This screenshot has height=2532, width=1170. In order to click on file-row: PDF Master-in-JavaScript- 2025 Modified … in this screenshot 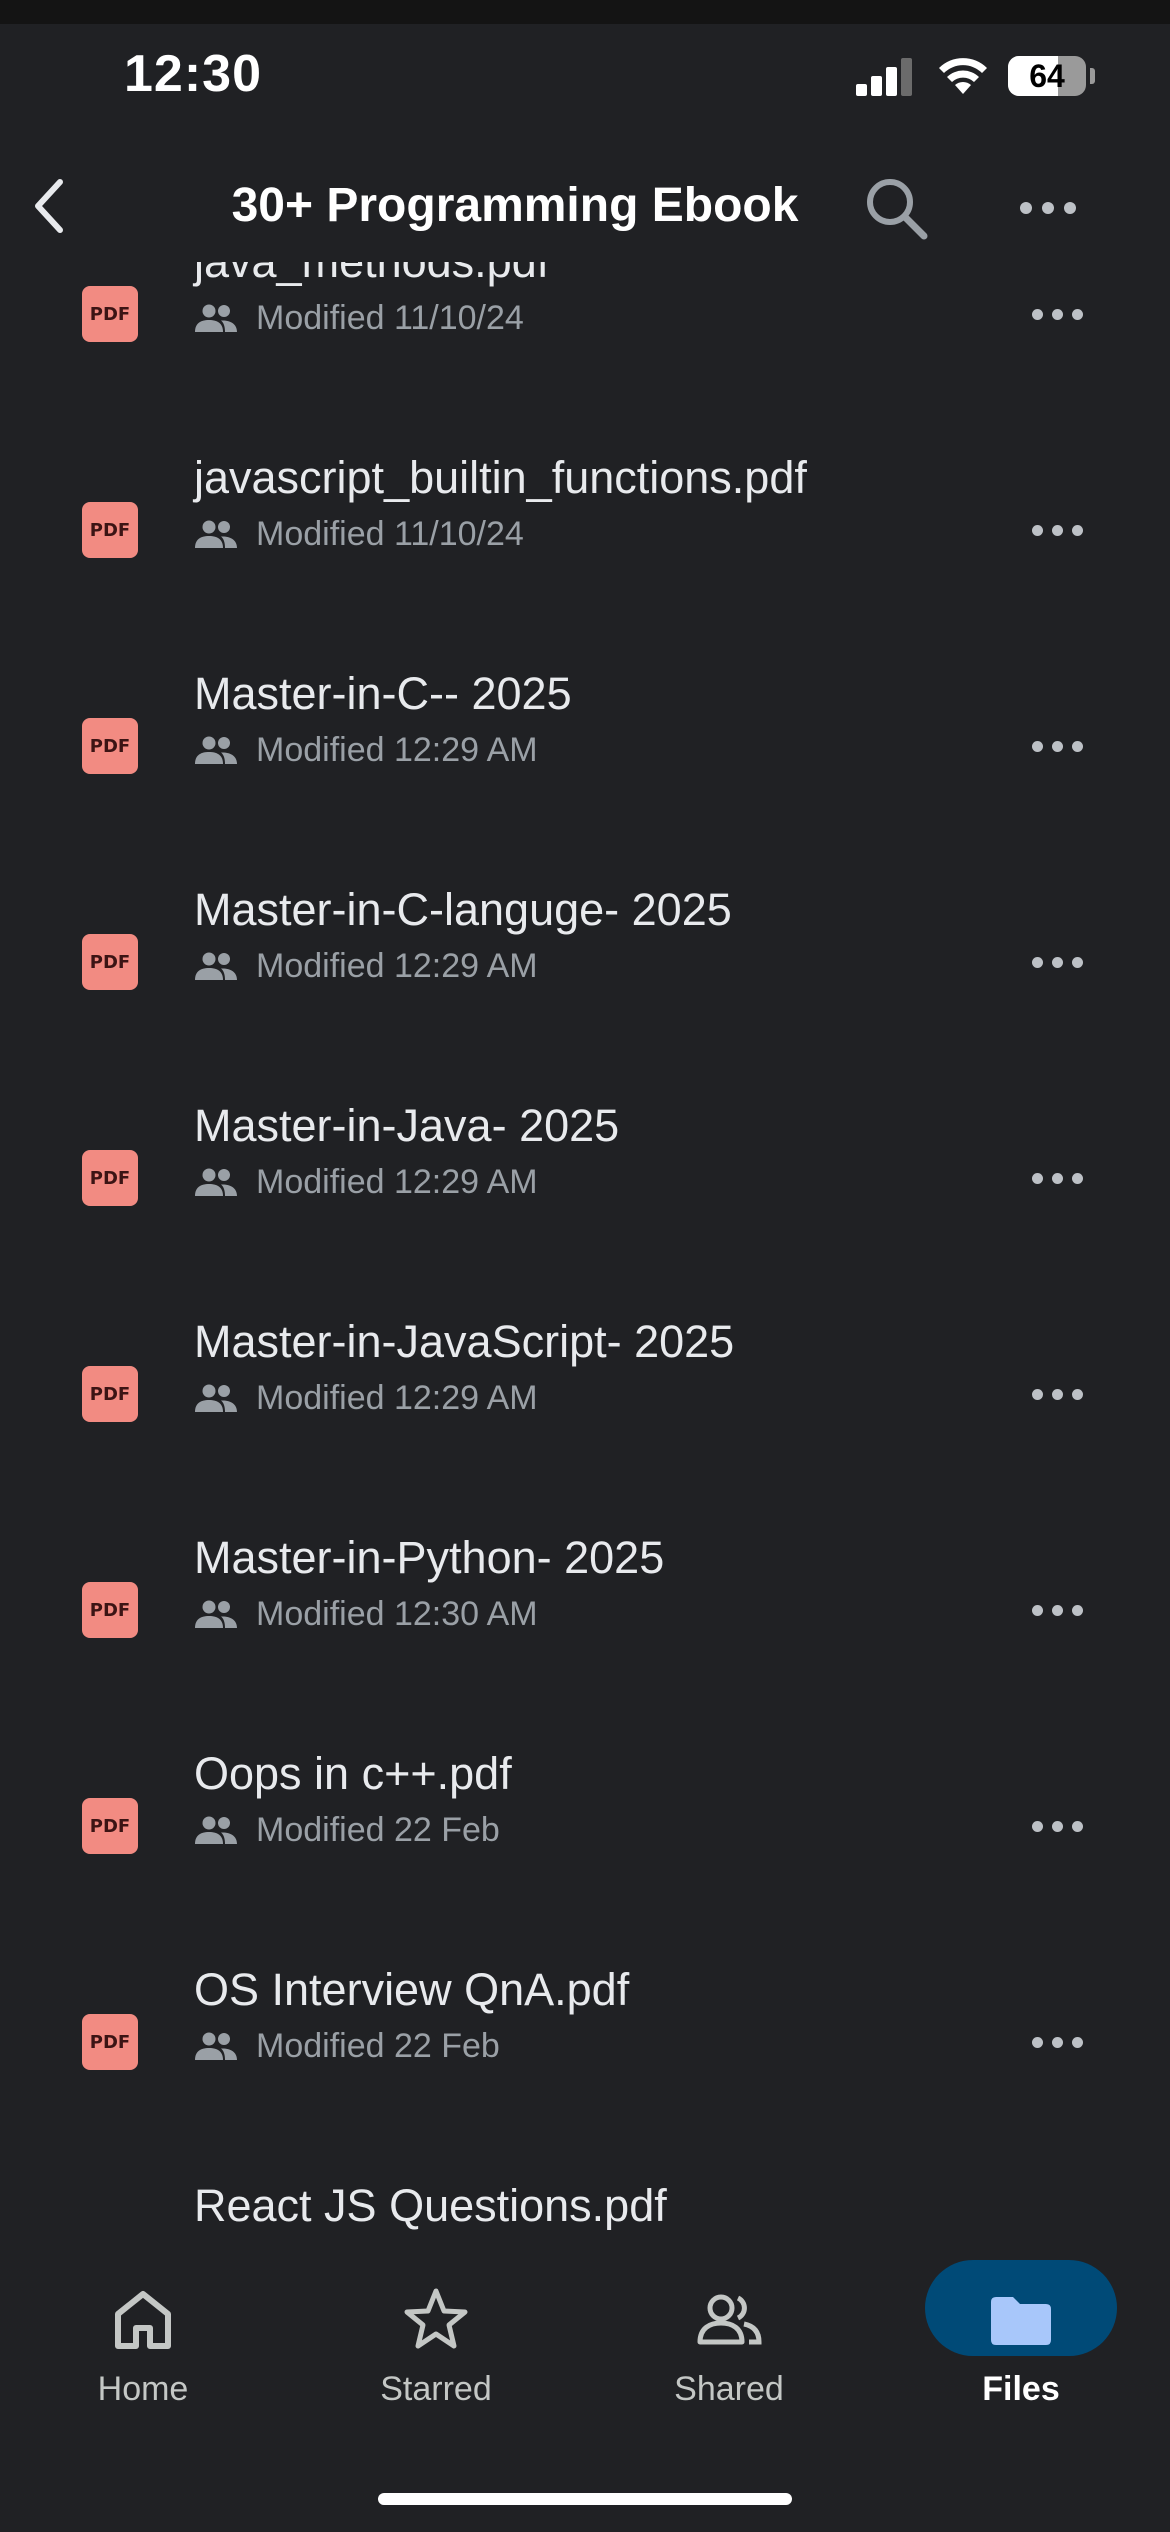, I will do `click(585, 1400)`.